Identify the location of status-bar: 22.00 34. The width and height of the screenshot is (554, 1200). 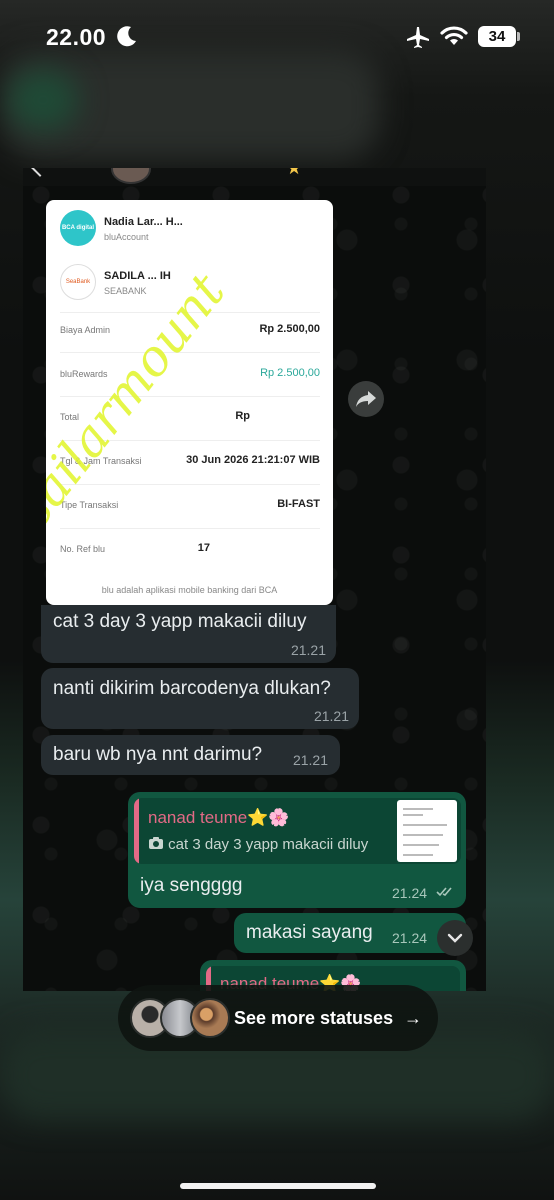
(277, 39).